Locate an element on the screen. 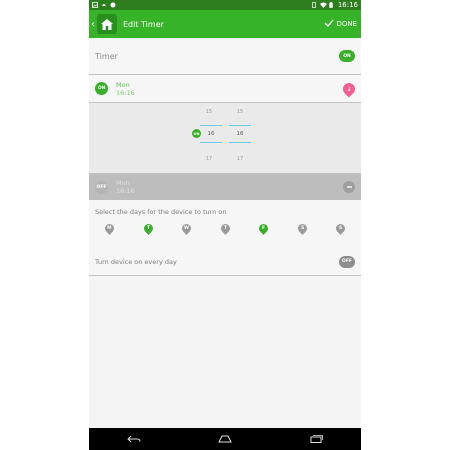  timer-toggle-label: ON is located at coordinates (347, 56).